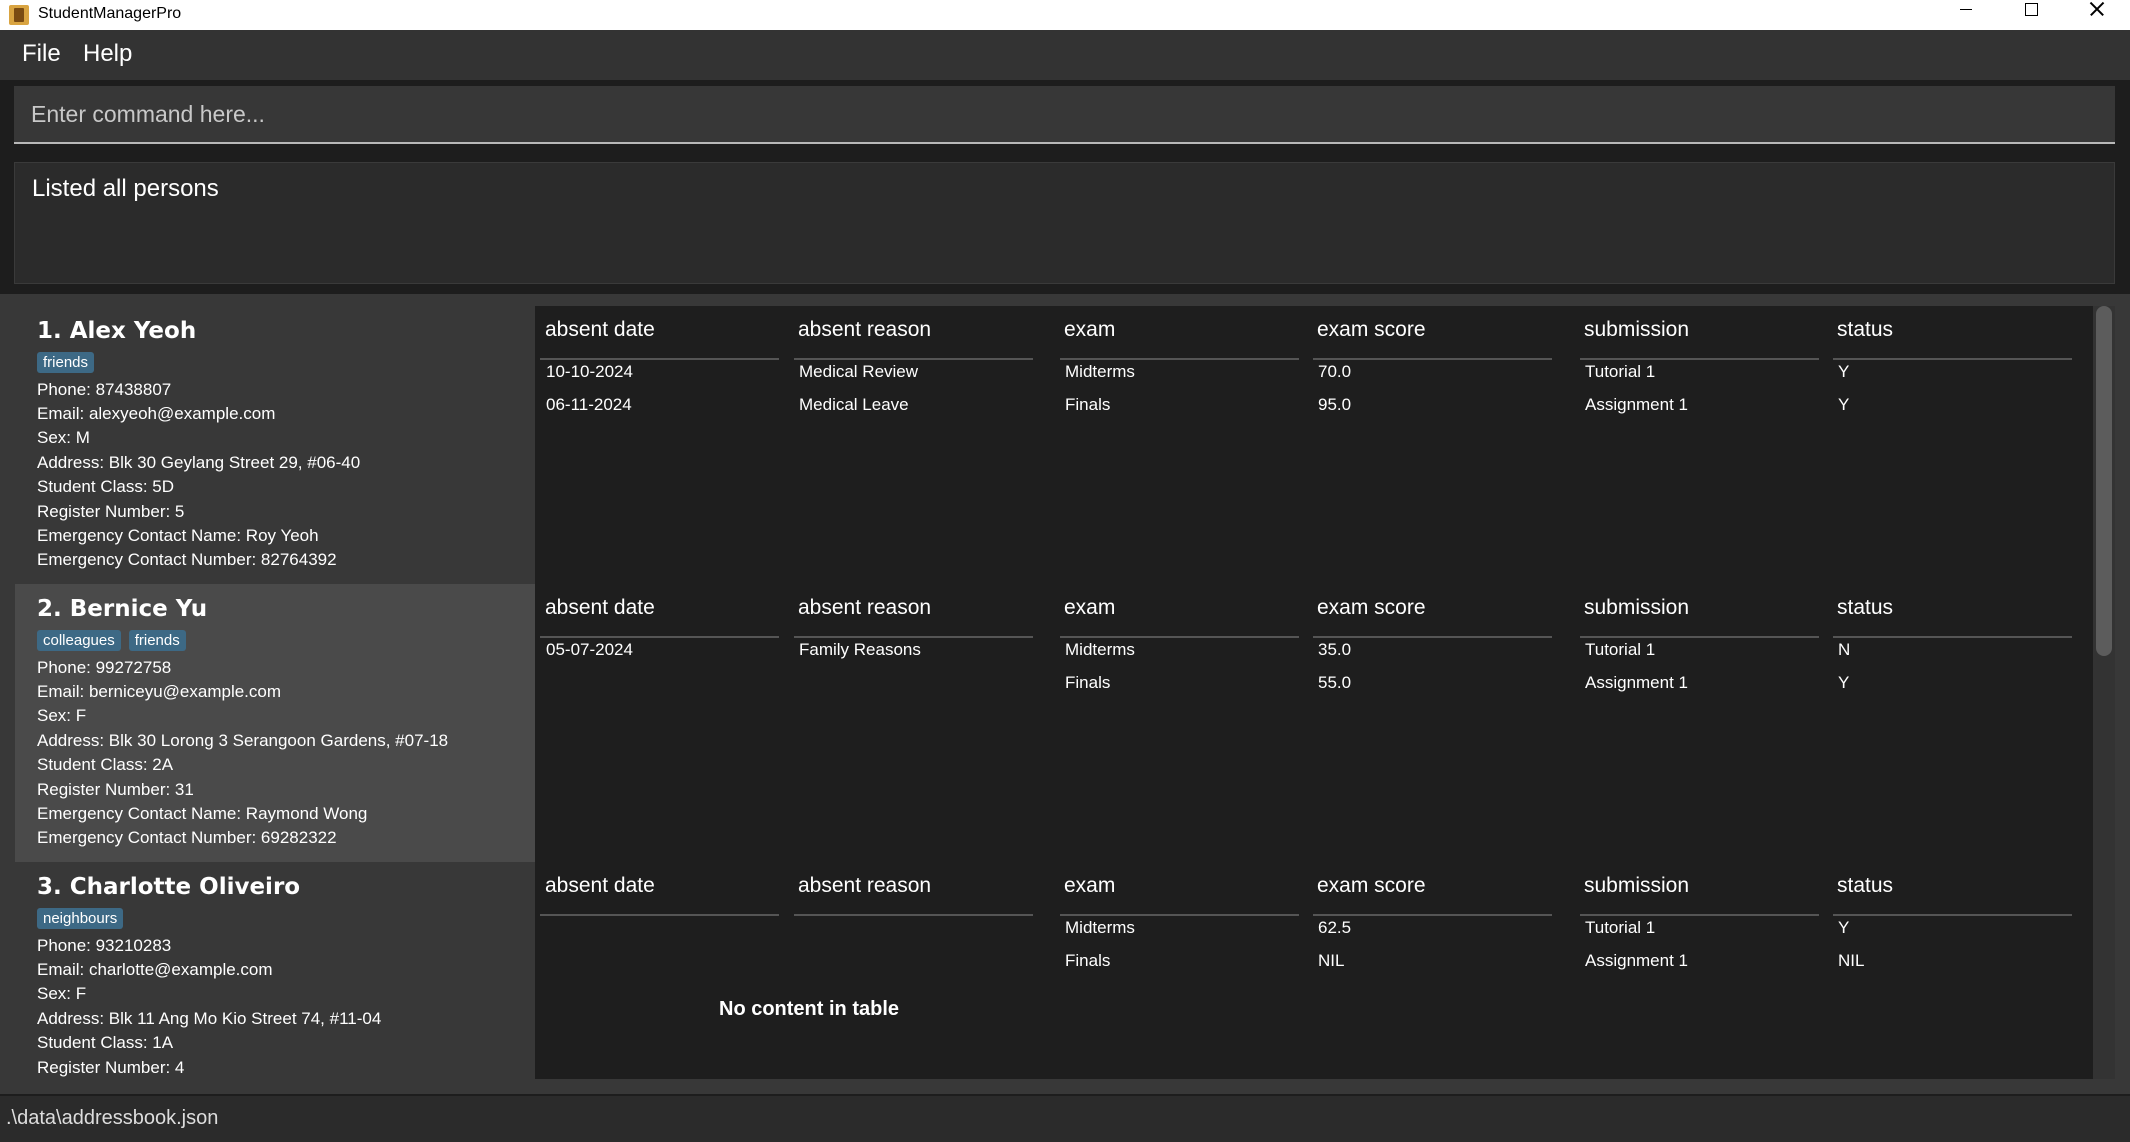 The image size is (2130, 1142). I want to click on person-class: Student Class: 5D, so click(106, 486).